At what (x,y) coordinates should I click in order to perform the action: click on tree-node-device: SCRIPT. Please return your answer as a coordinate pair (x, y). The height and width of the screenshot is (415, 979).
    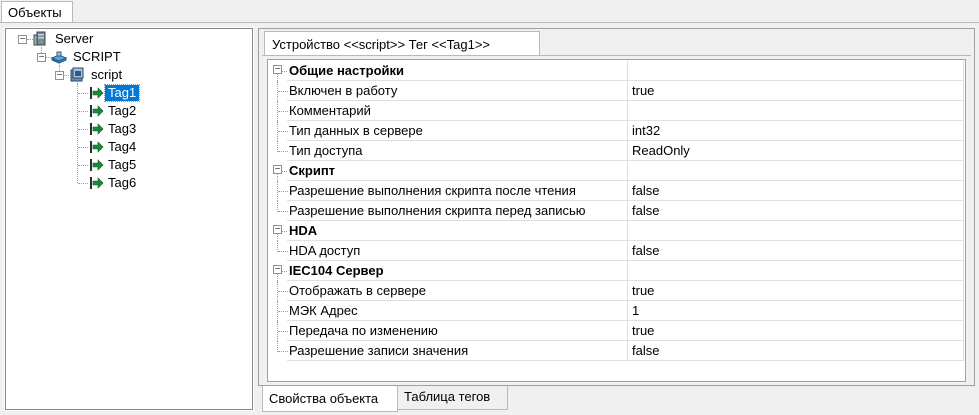
    Looking at the image, I should click on (97, 57).